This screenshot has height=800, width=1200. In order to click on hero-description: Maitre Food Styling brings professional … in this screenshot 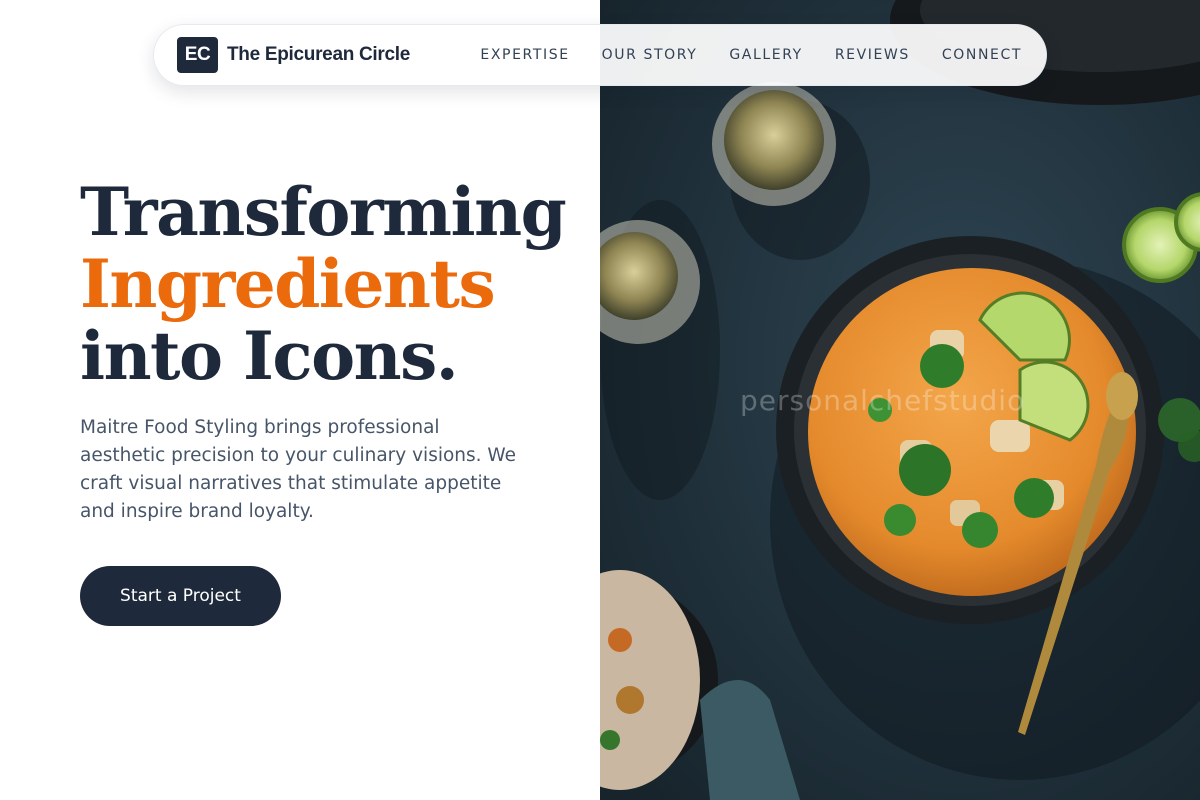, I will do `click(298, 469)`.